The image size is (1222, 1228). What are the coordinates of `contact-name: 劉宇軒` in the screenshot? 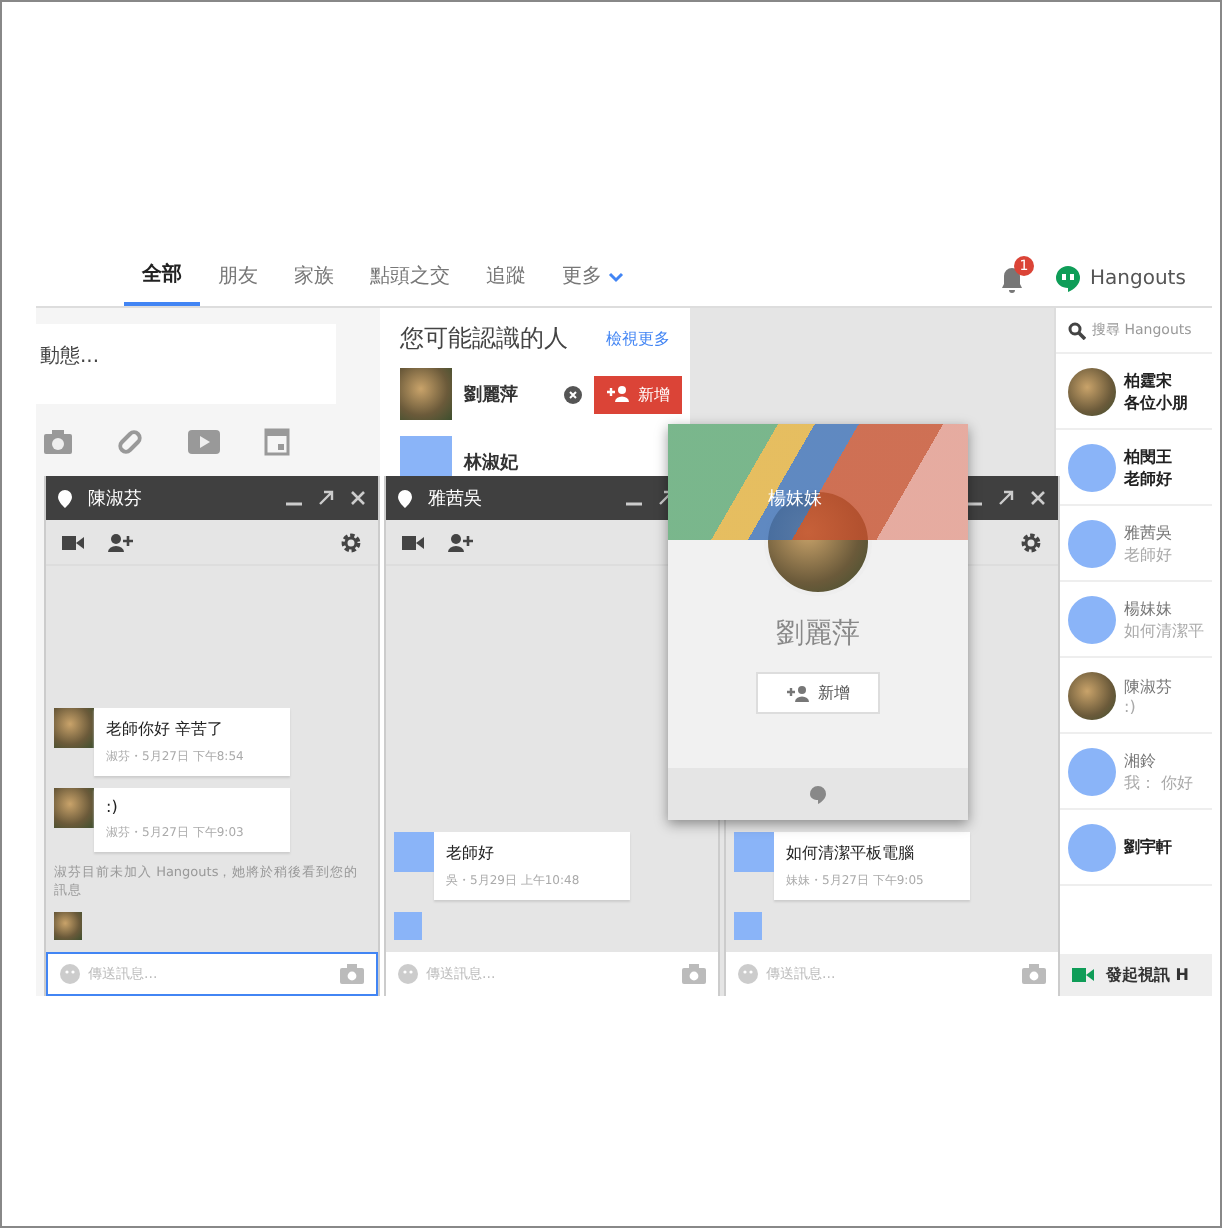 It's located at (1148, 847).